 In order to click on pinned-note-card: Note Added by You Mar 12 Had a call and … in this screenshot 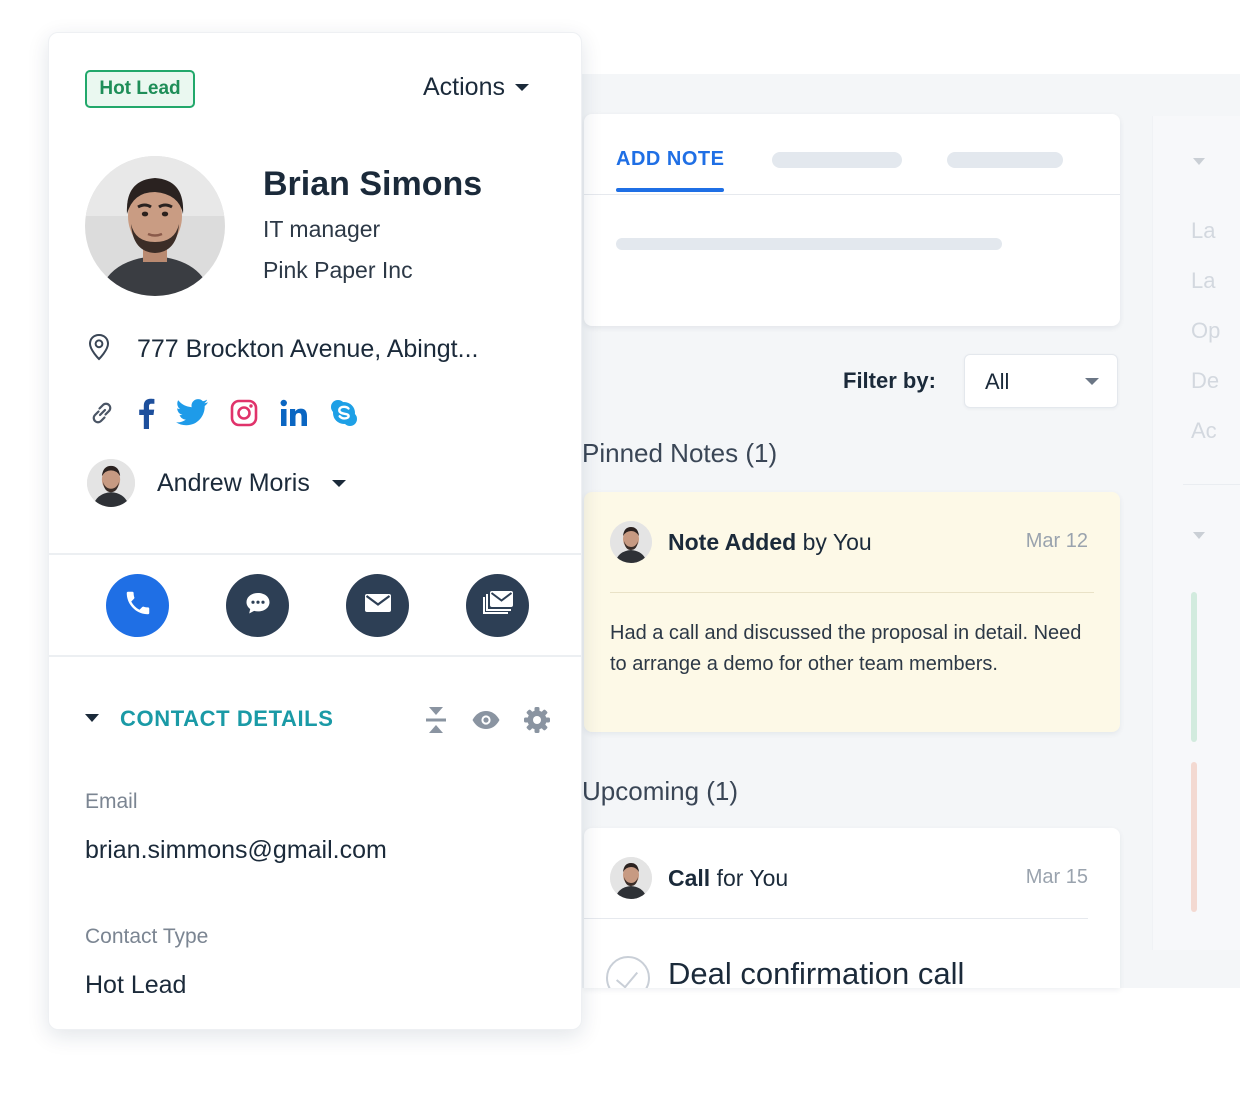, I will do `click(852, 612)`.